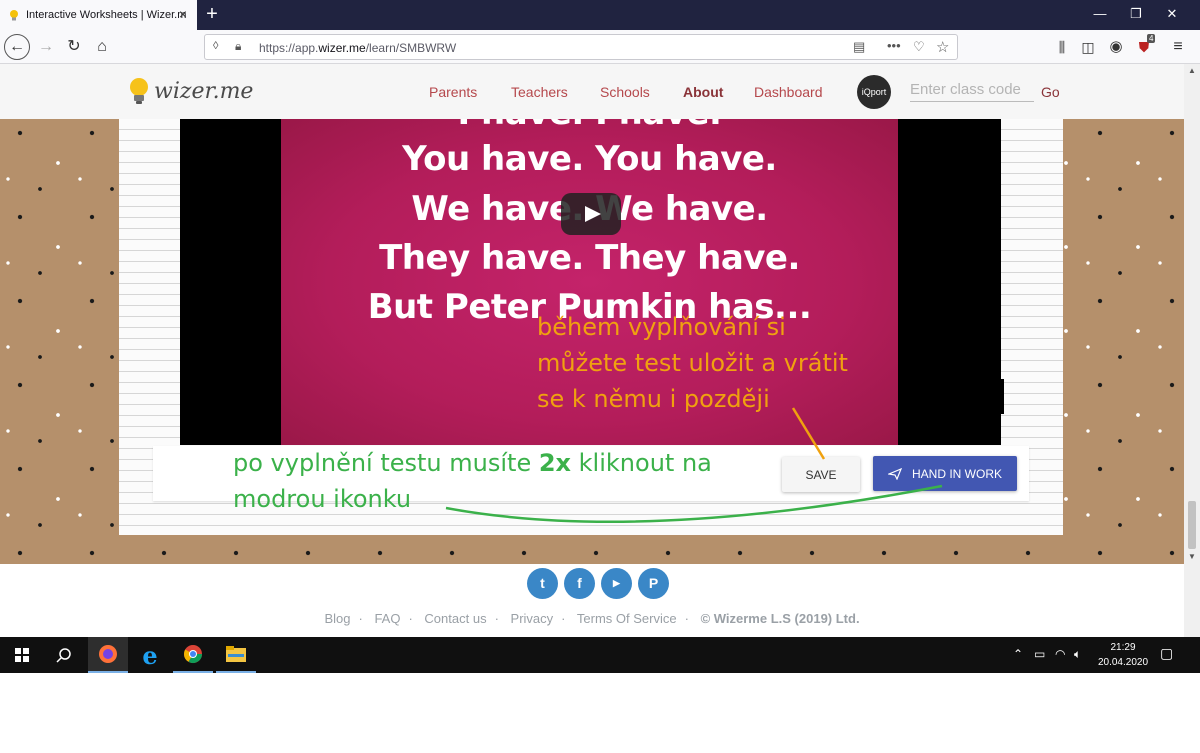 The height and width of the screenshot is (753, 1200). I want to click on sidebar-icon: ◫, so click(1088, 47).